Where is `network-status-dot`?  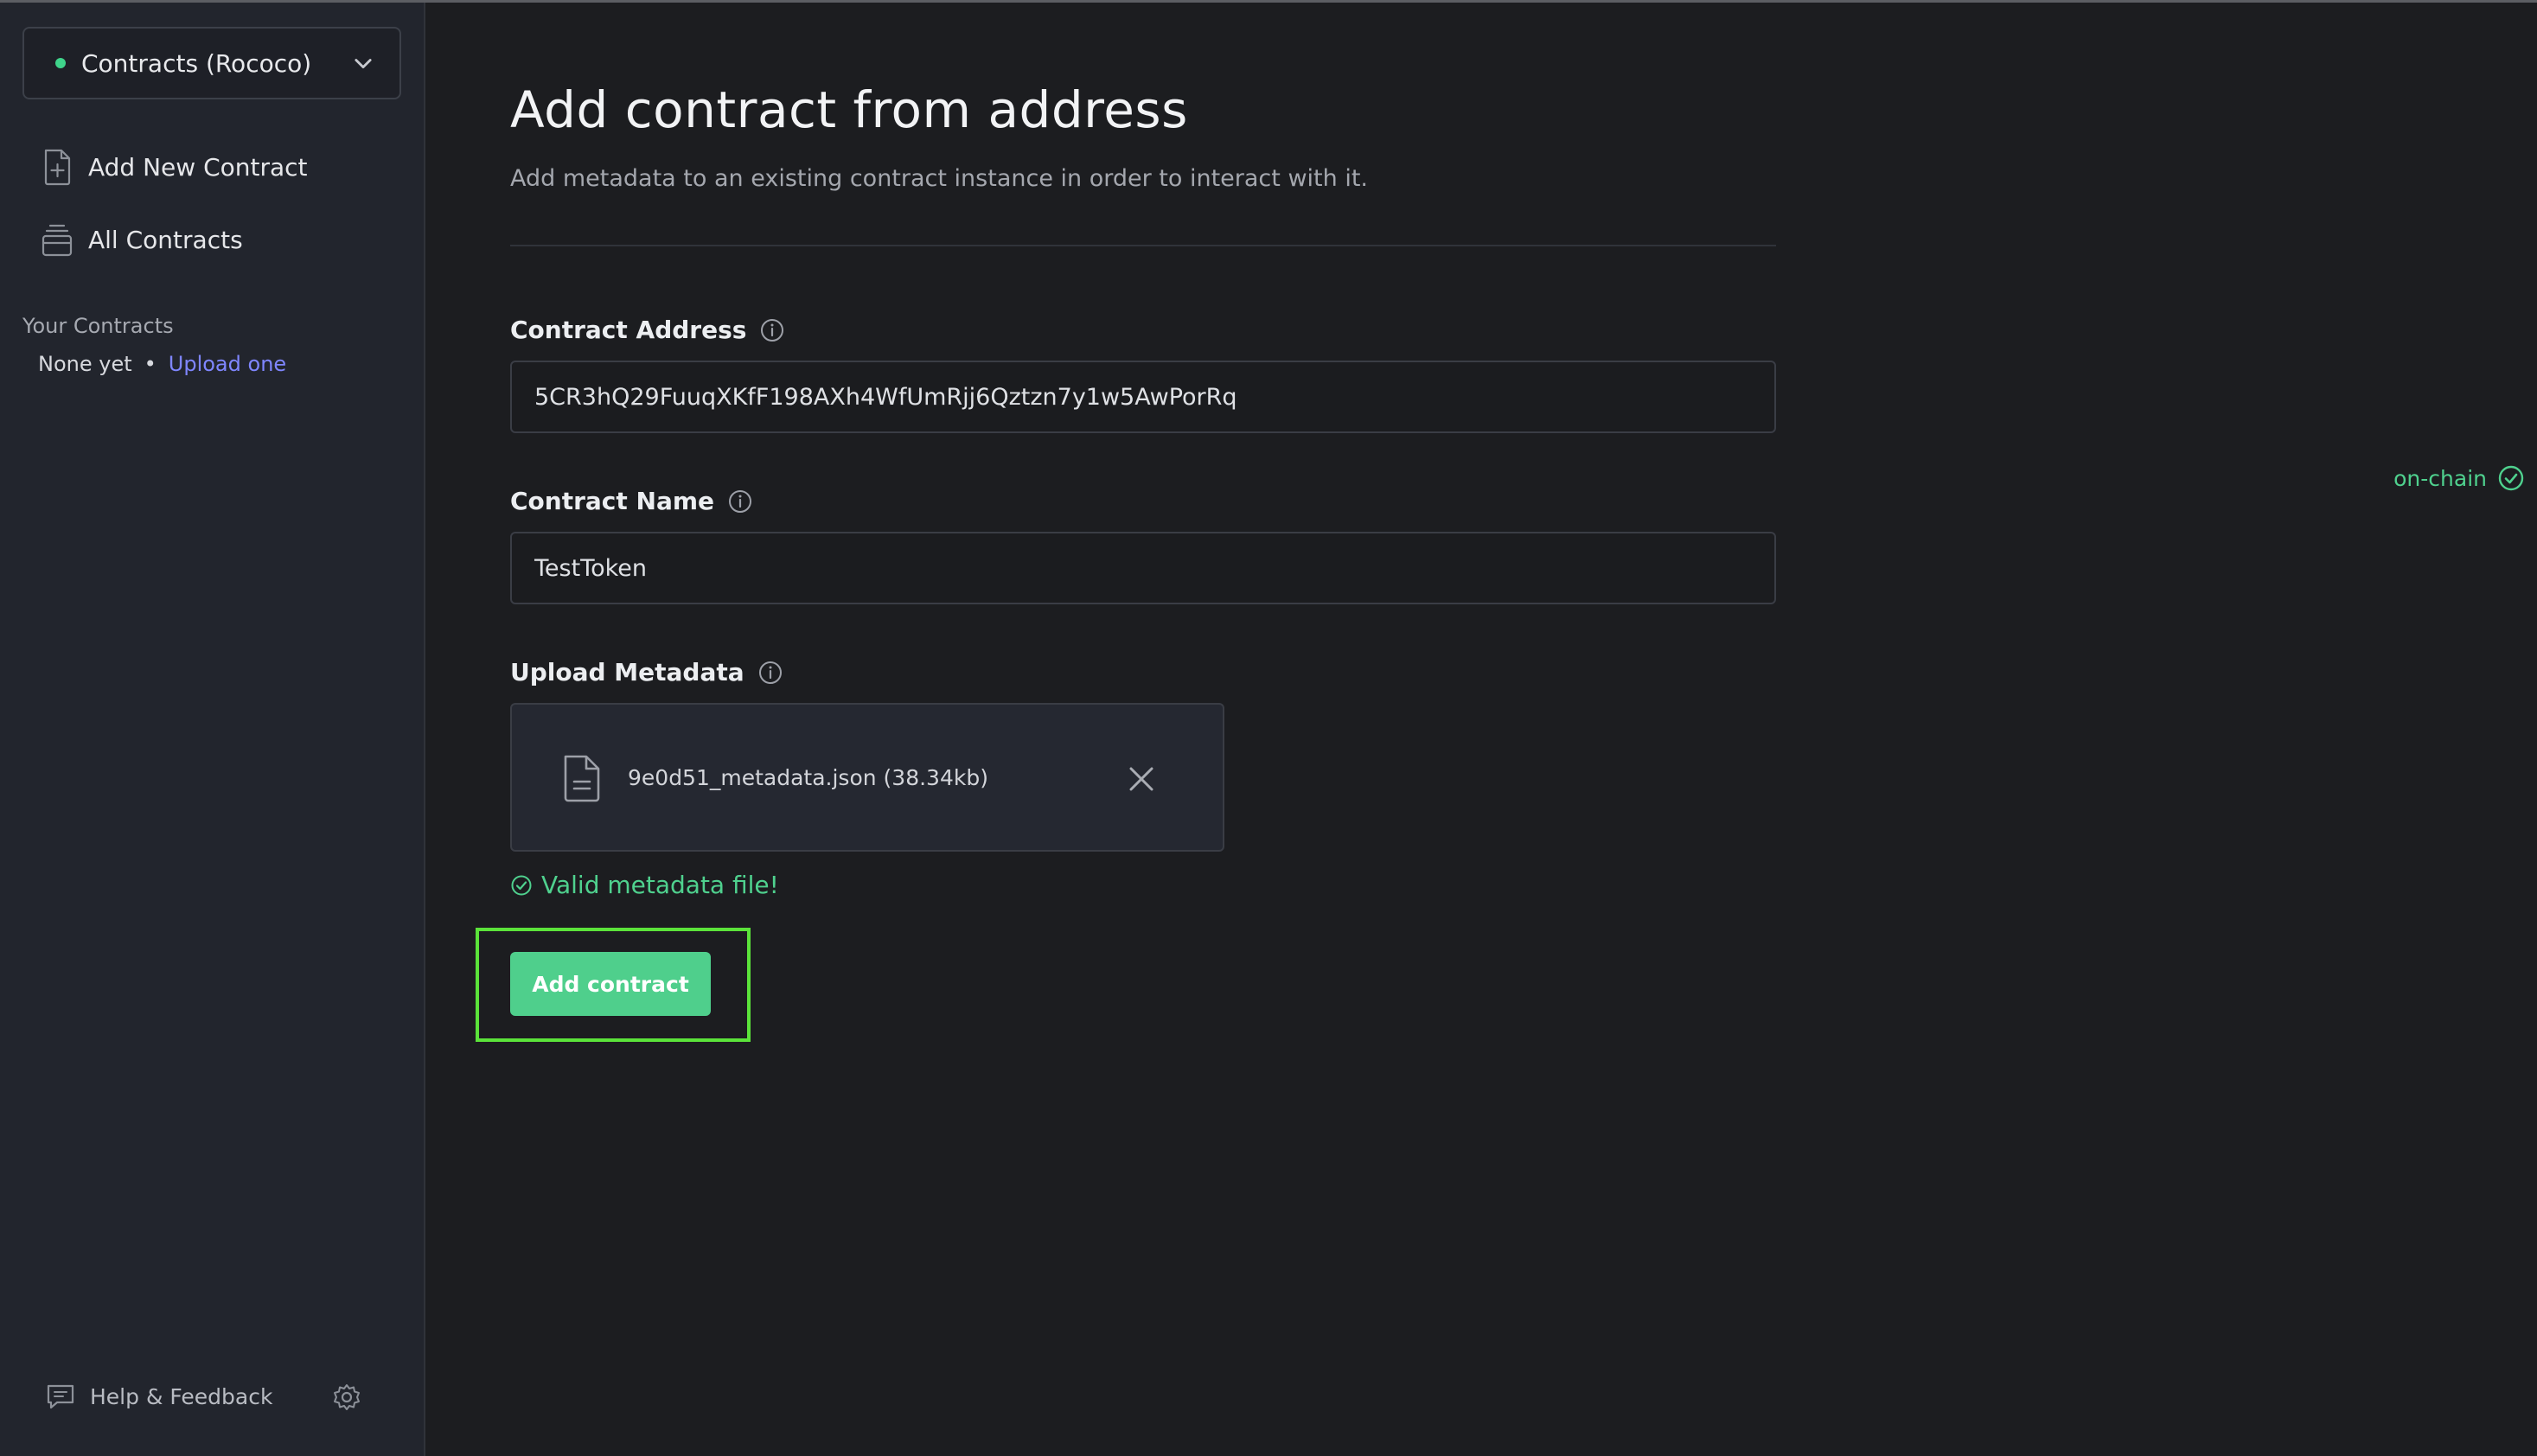 network-status-dot is located at coordinates (60, 63).